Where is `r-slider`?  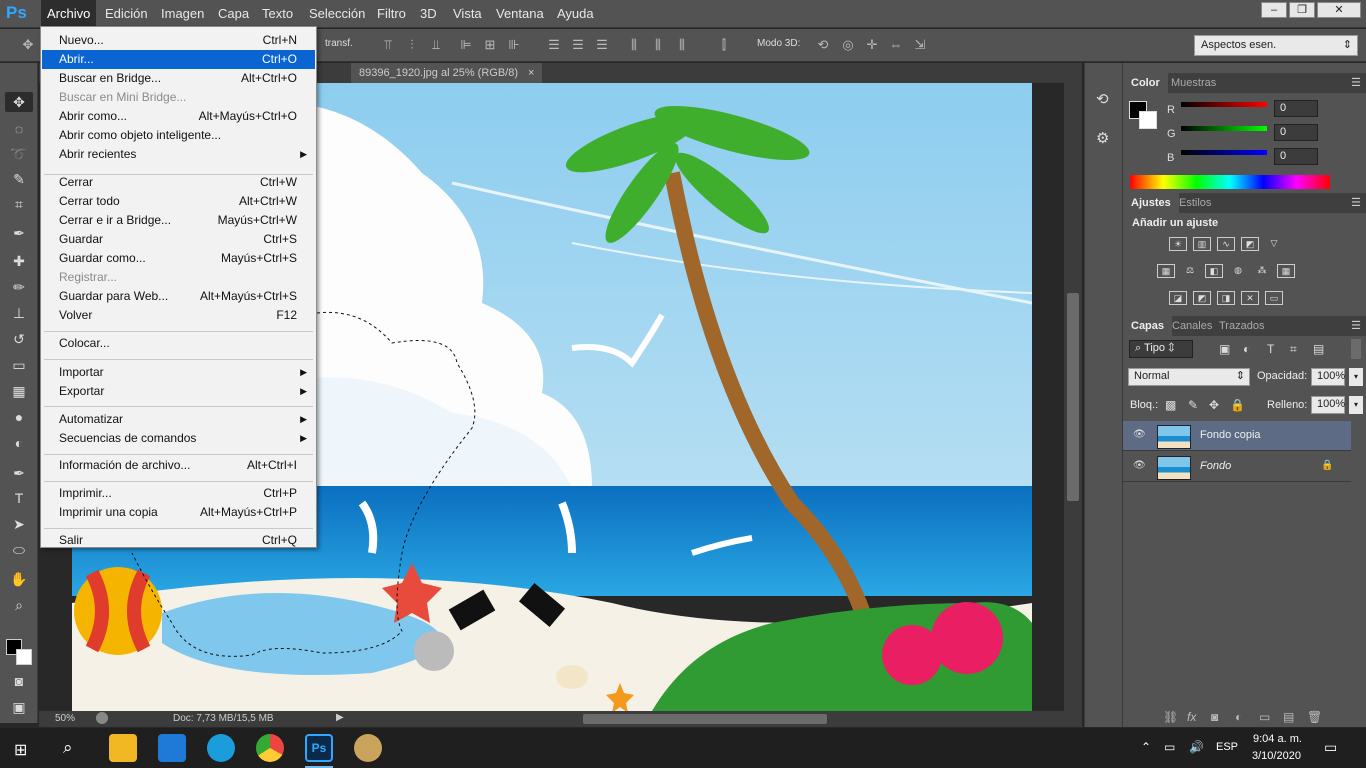 r-slider is located at coordinates (1224, 104).